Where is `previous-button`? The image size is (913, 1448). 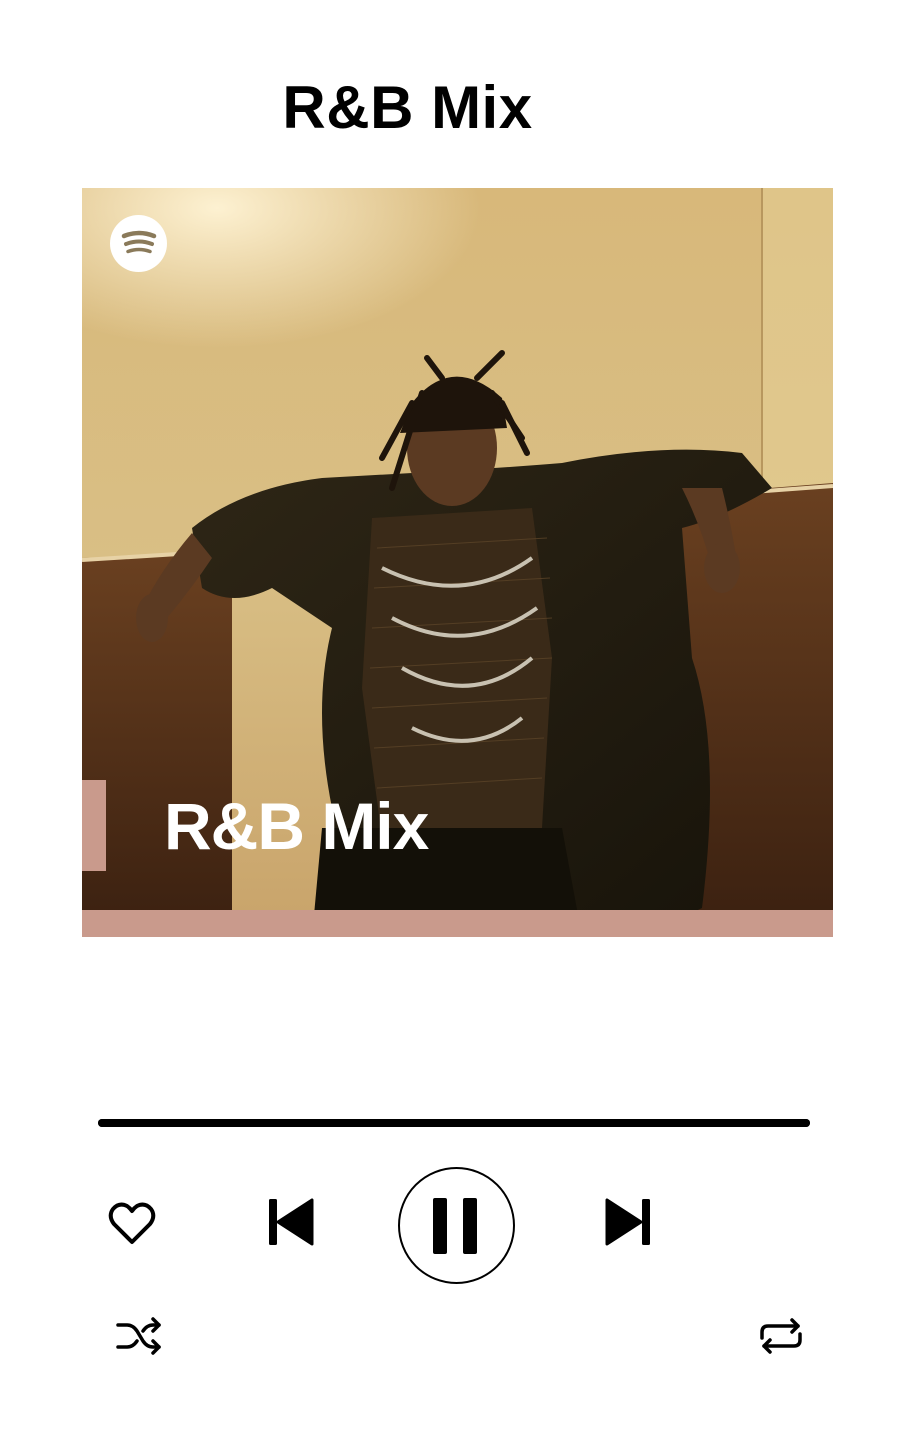 previous-button is located at coordinates (291, 1222).